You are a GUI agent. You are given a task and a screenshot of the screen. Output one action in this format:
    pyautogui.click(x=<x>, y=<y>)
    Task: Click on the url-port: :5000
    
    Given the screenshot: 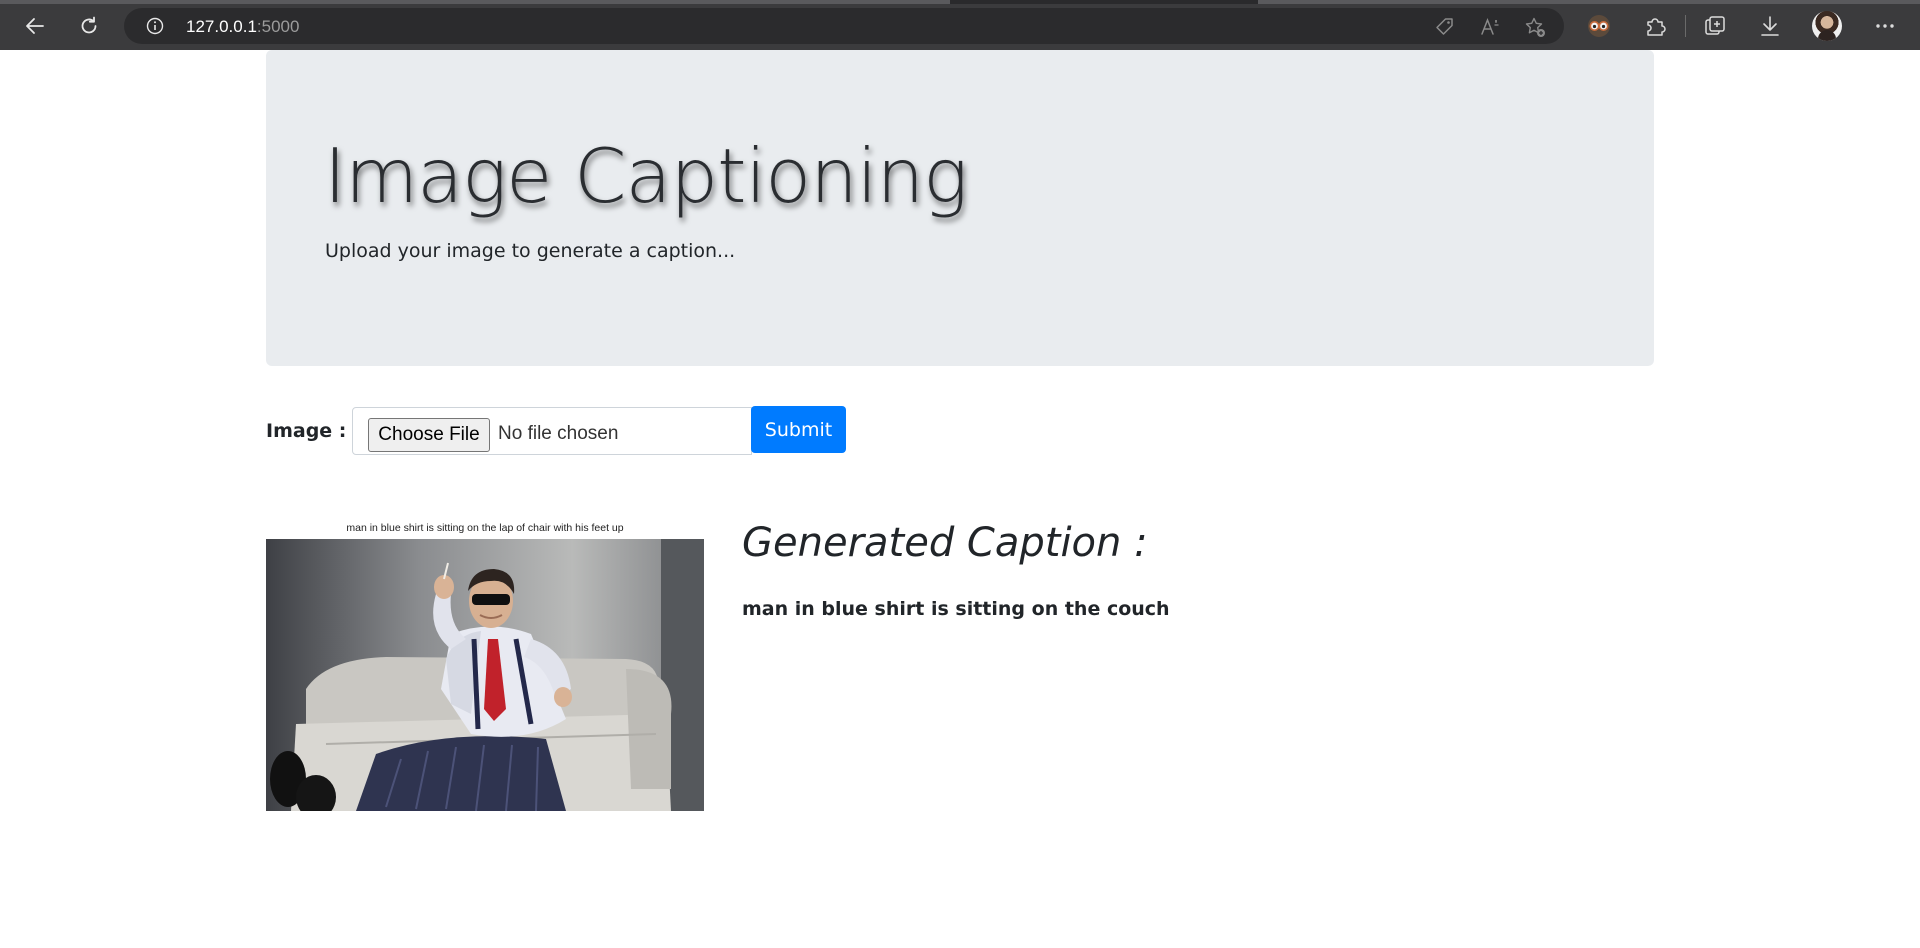 What is the action you would take?
    pyautogui.click(x=278, y=26)
    